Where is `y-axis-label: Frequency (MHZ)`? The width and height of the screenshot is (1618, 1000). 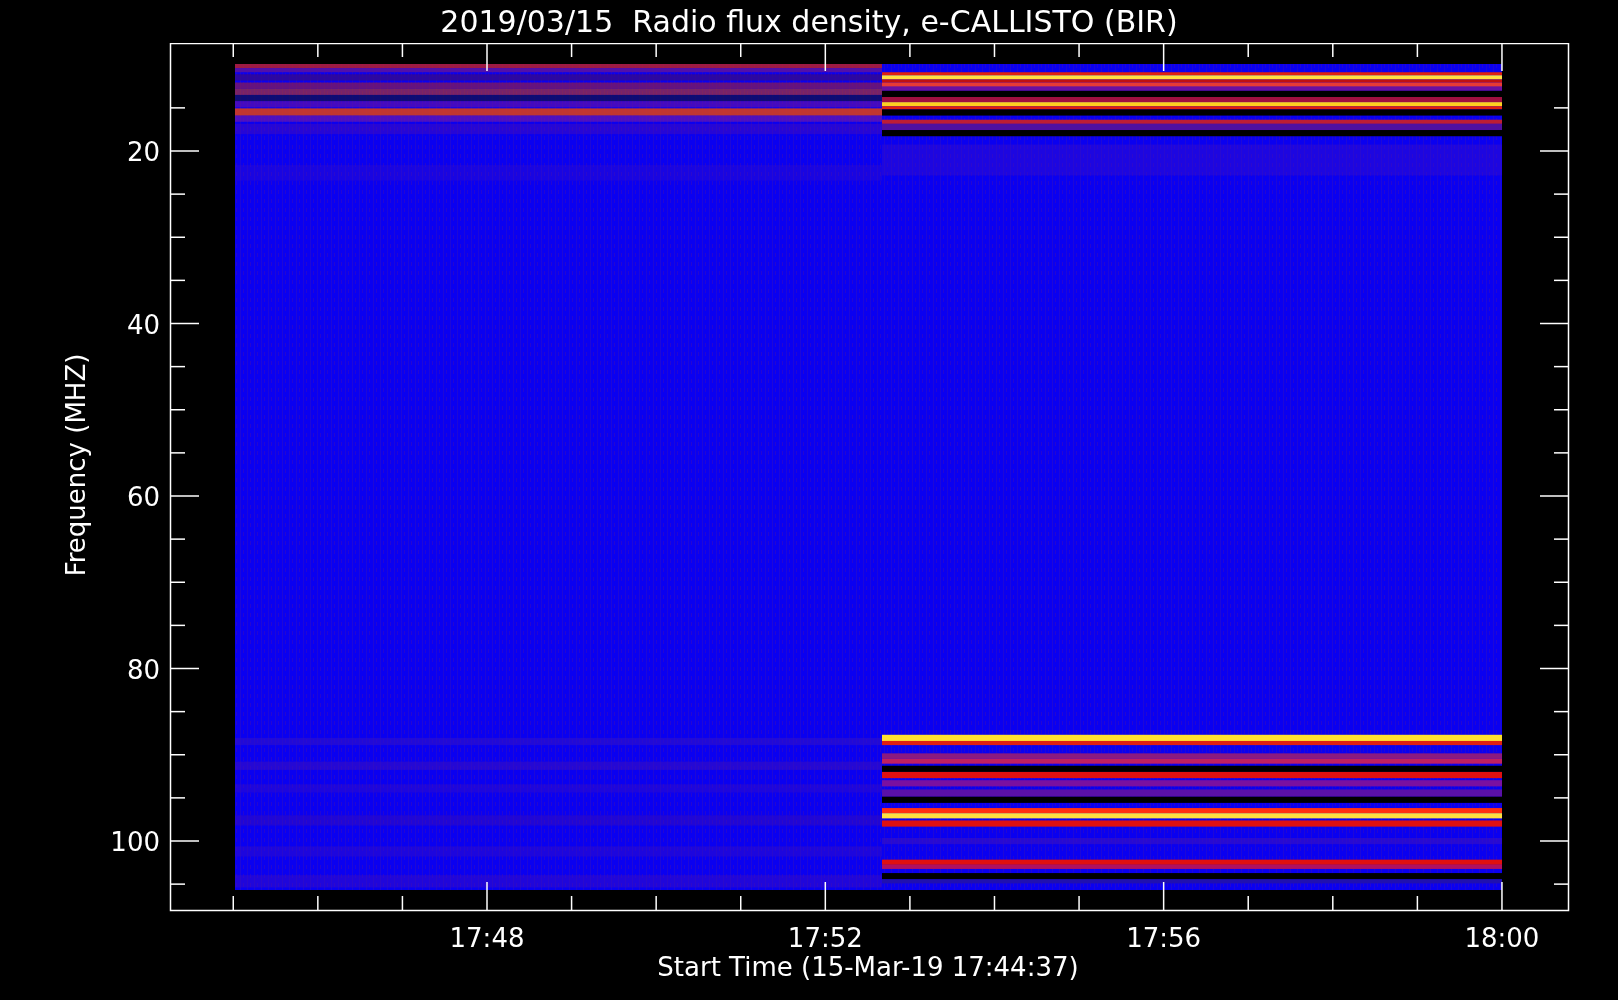
y-axis-label: Frequency (MHZ) is located at coordinates (76, 465).